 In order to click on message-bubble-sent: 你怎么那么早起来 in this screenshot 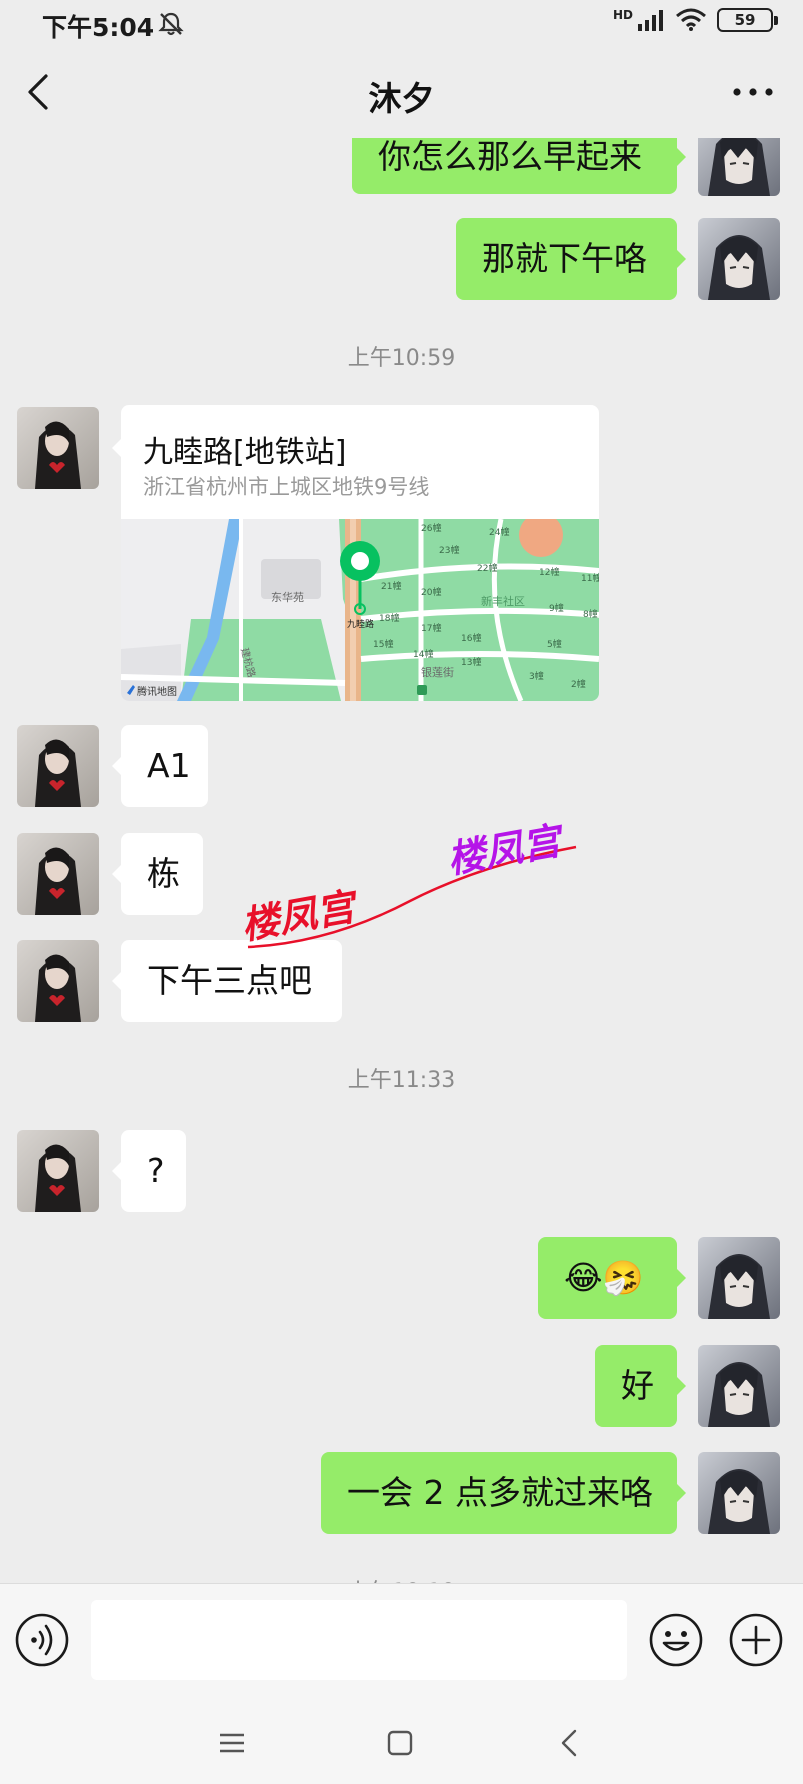, I will do `click(519, 166)`.